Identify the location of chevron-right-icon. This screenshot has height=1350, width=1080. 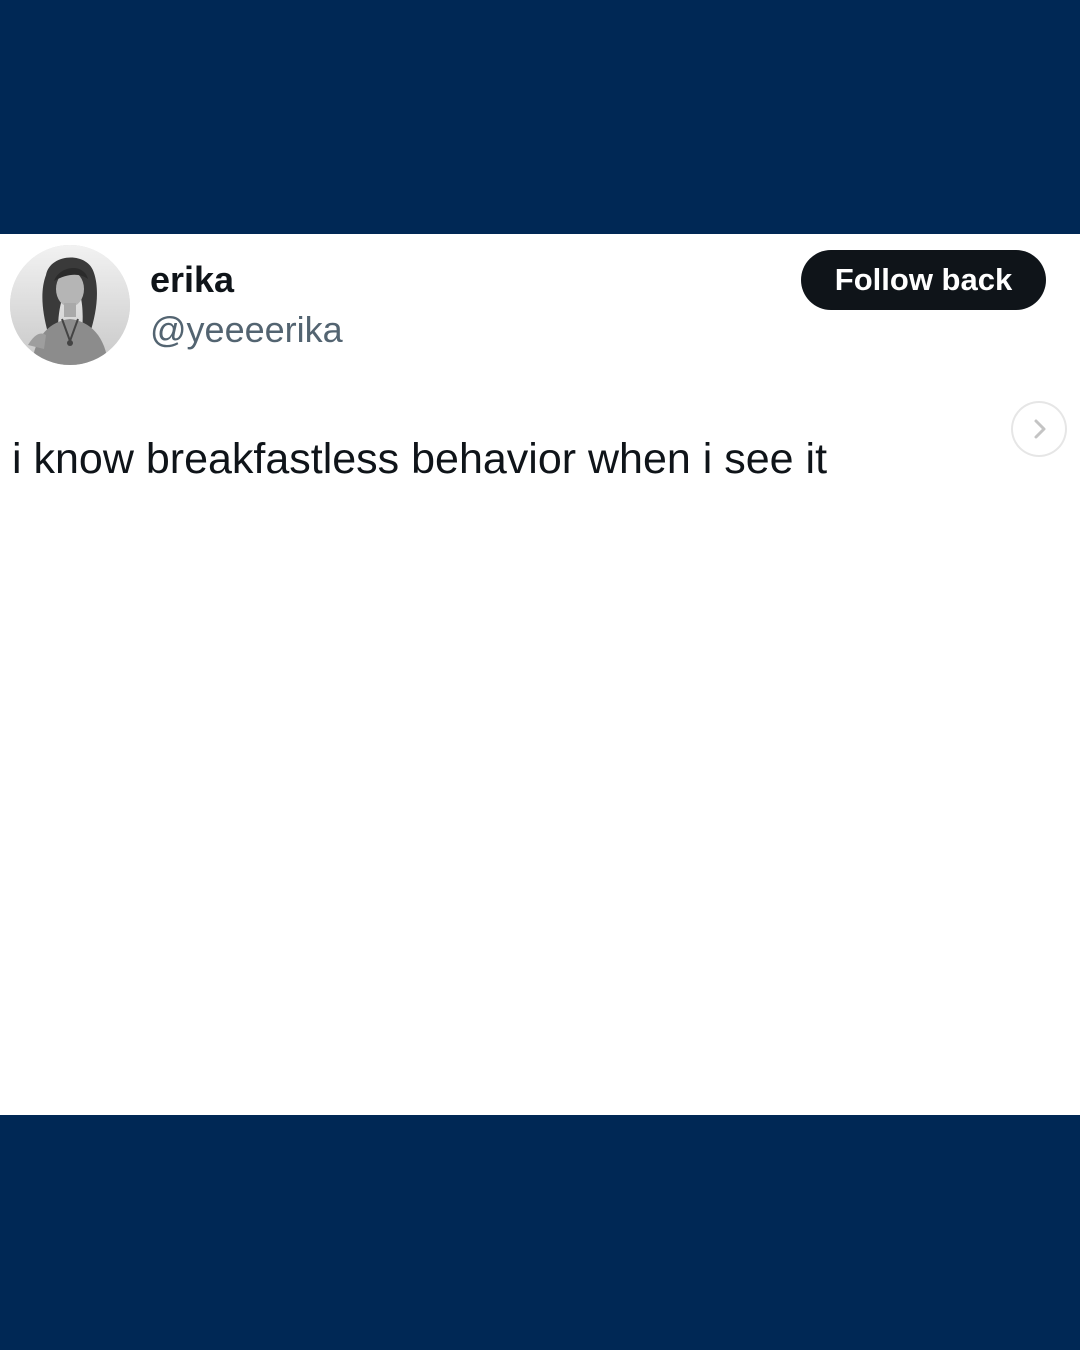
(1040, 429).